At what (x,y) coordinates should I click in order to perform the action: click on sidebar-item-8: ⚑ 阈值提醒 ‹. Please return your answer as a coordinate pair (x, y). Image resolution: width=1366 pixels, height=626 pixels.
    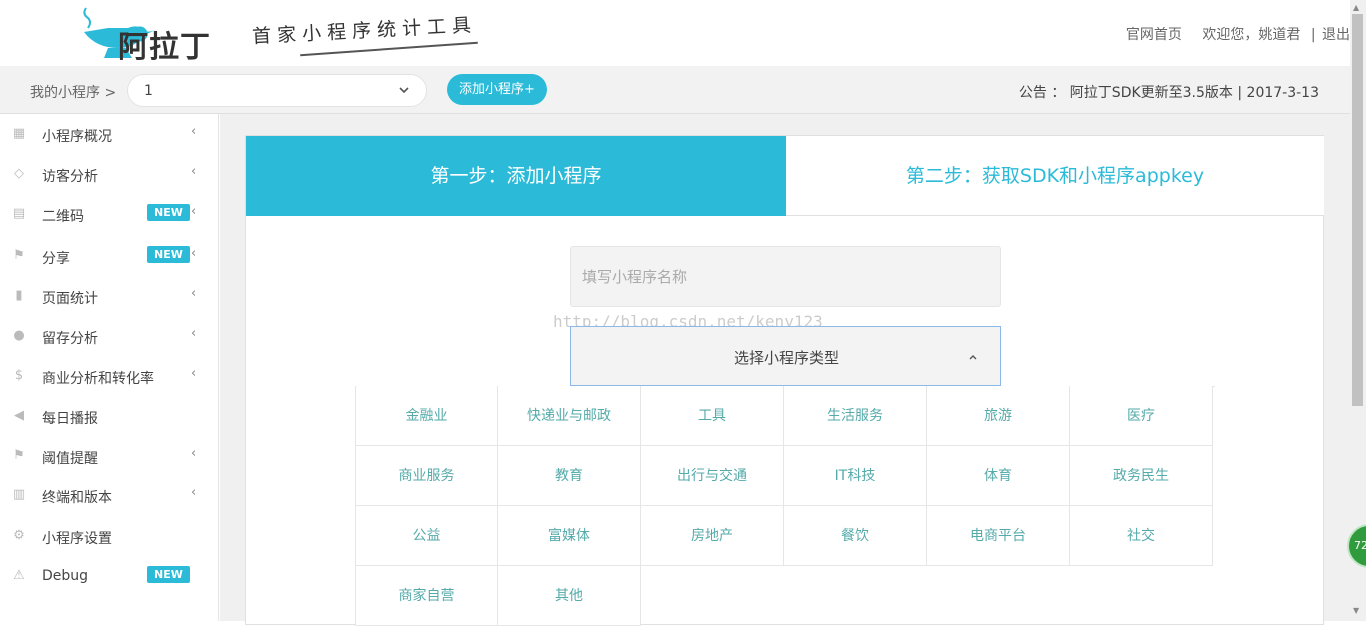
    Looking at the image, I should click on (109, 456).